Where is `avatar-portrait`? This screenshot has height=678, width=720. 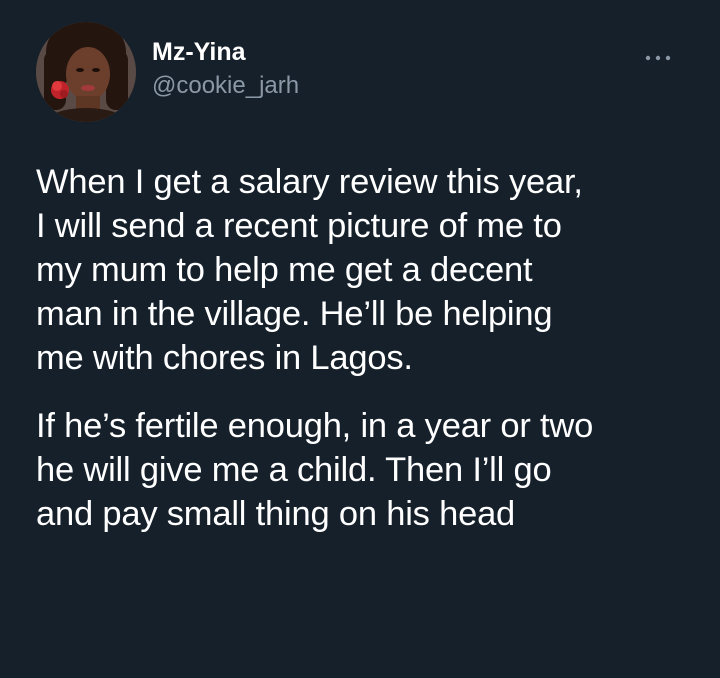 avatar-portrait is located at coordinates (86, 72).